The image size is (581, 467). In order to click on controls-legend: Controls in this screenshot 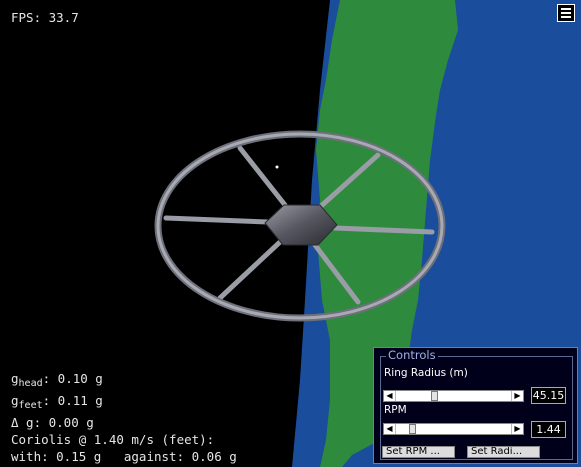, I will do `click(412, 355)`.